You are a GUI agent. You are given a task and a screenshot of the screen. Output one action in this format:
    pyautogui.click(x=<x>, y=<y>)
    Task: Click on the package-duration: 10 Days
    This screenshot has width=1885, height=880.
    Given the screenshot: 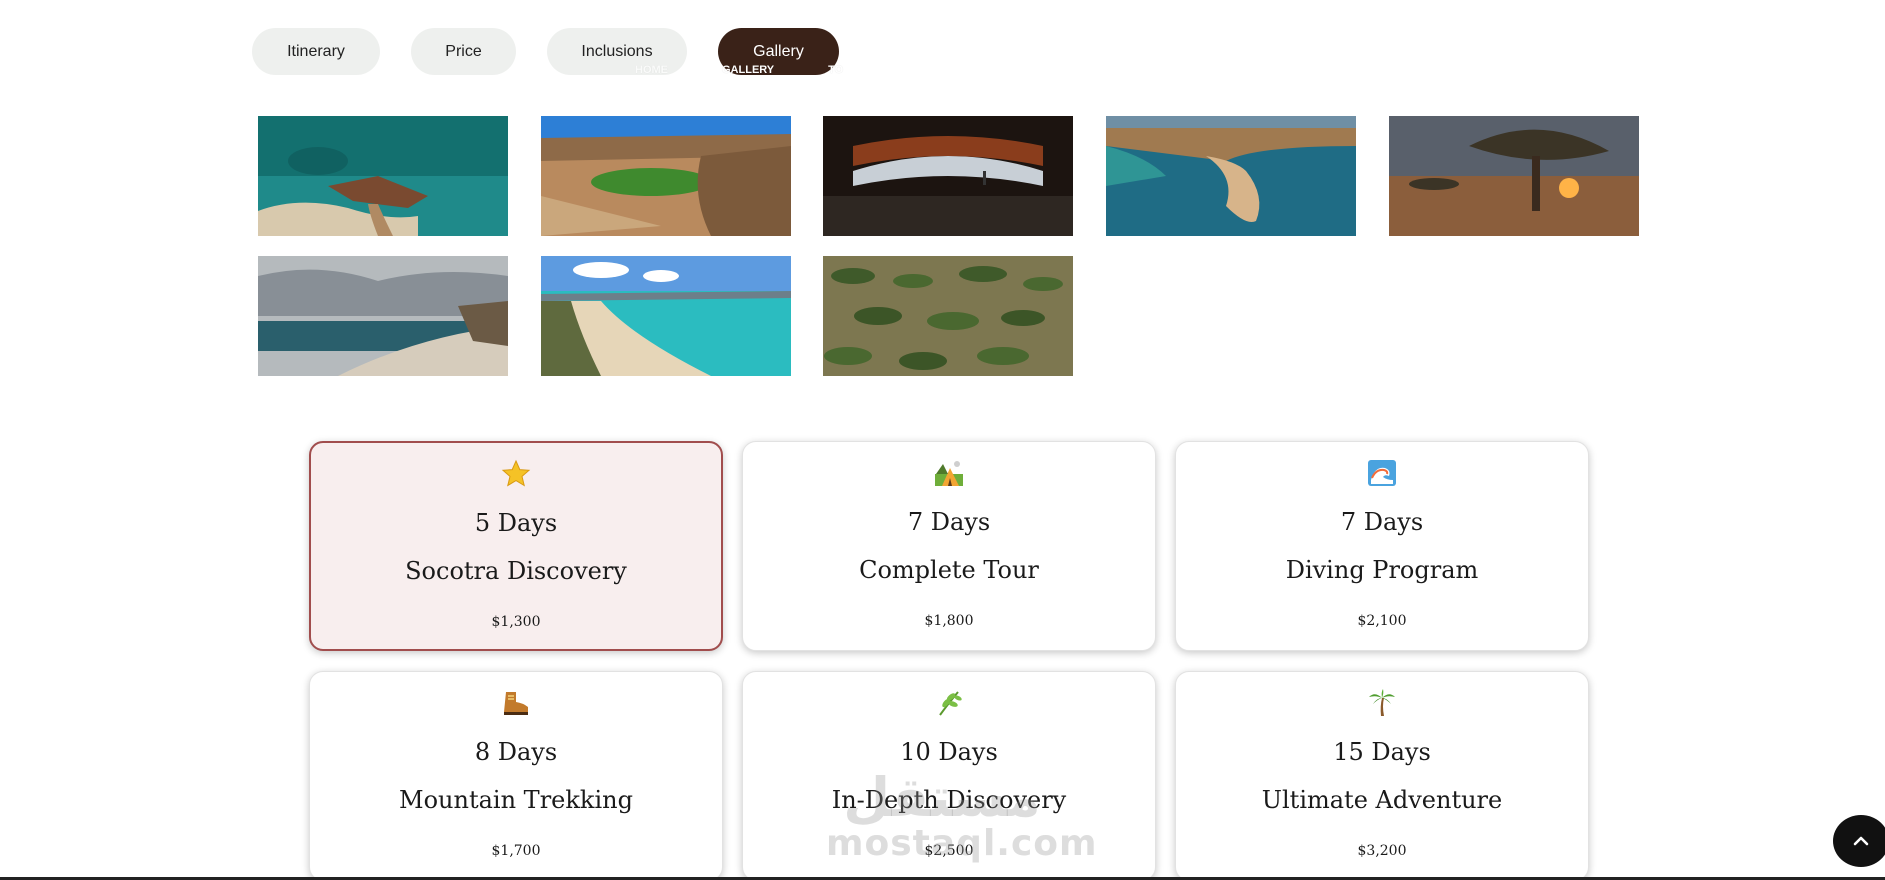 What is the action you would take?
    pyautogui.click(x=949, y=752)
    